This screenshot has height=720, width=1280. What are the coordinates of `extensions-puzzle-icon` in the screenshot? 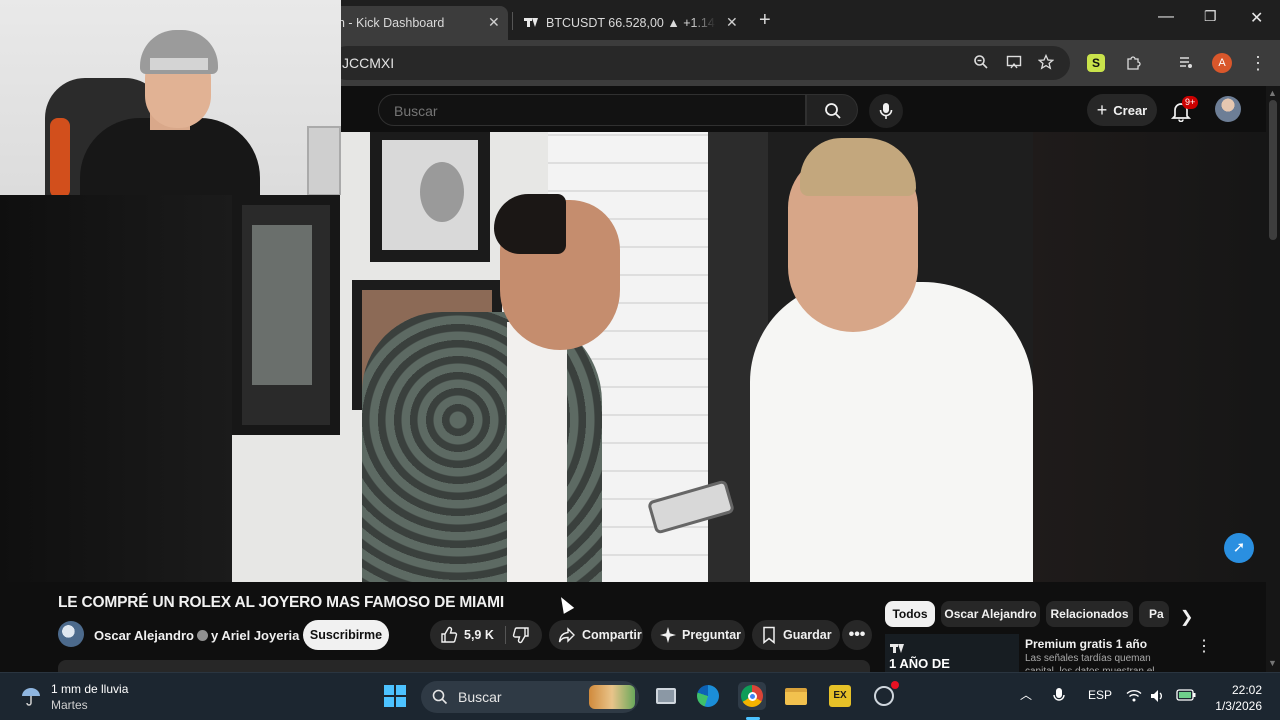 It's located at (1133, 63).